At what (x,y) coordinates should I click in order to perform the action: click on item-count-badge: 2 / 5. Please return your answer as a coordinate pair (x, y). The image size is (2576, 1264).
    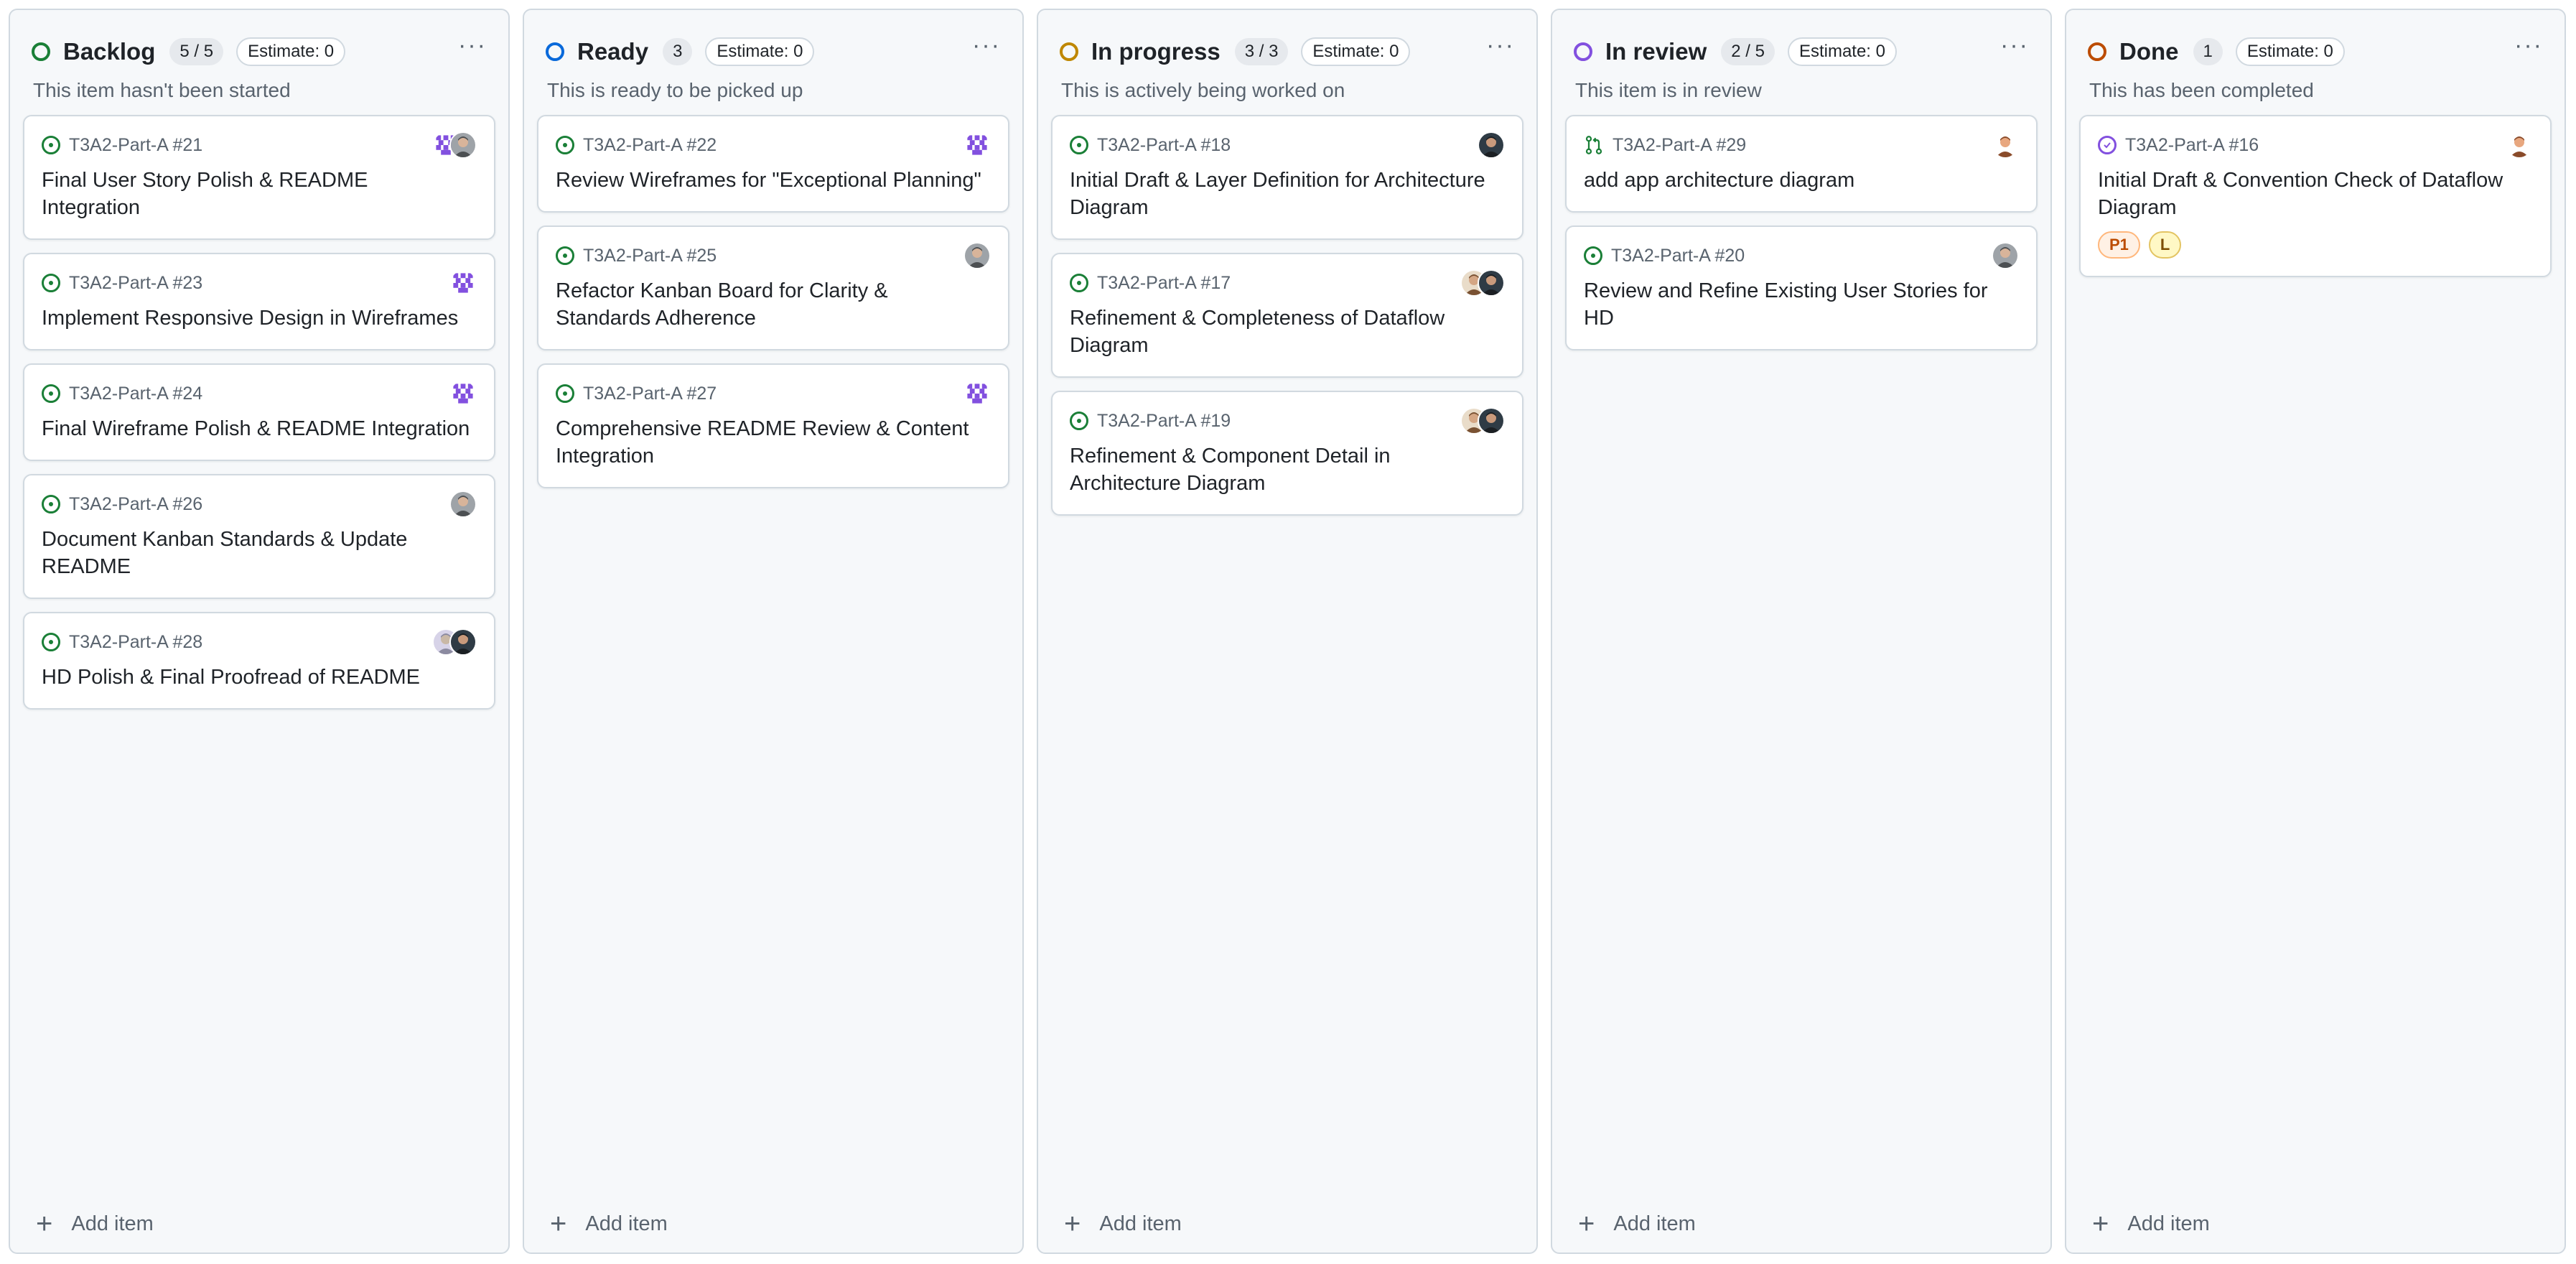
    Looking at the image, I should click on (1748, 51).